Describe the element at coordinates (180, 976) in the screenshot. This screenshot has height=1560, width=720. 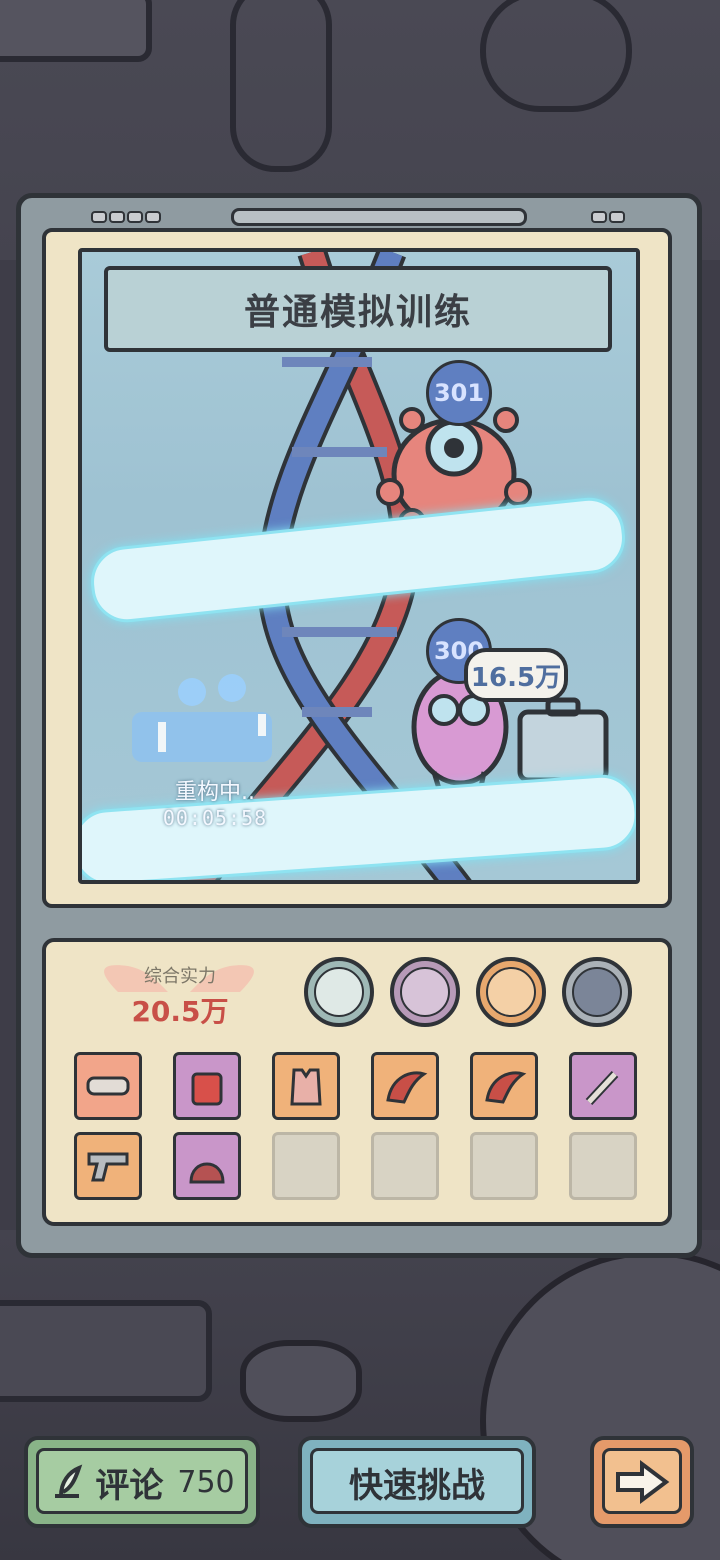
I see `power-label: 综合实力` at that location.